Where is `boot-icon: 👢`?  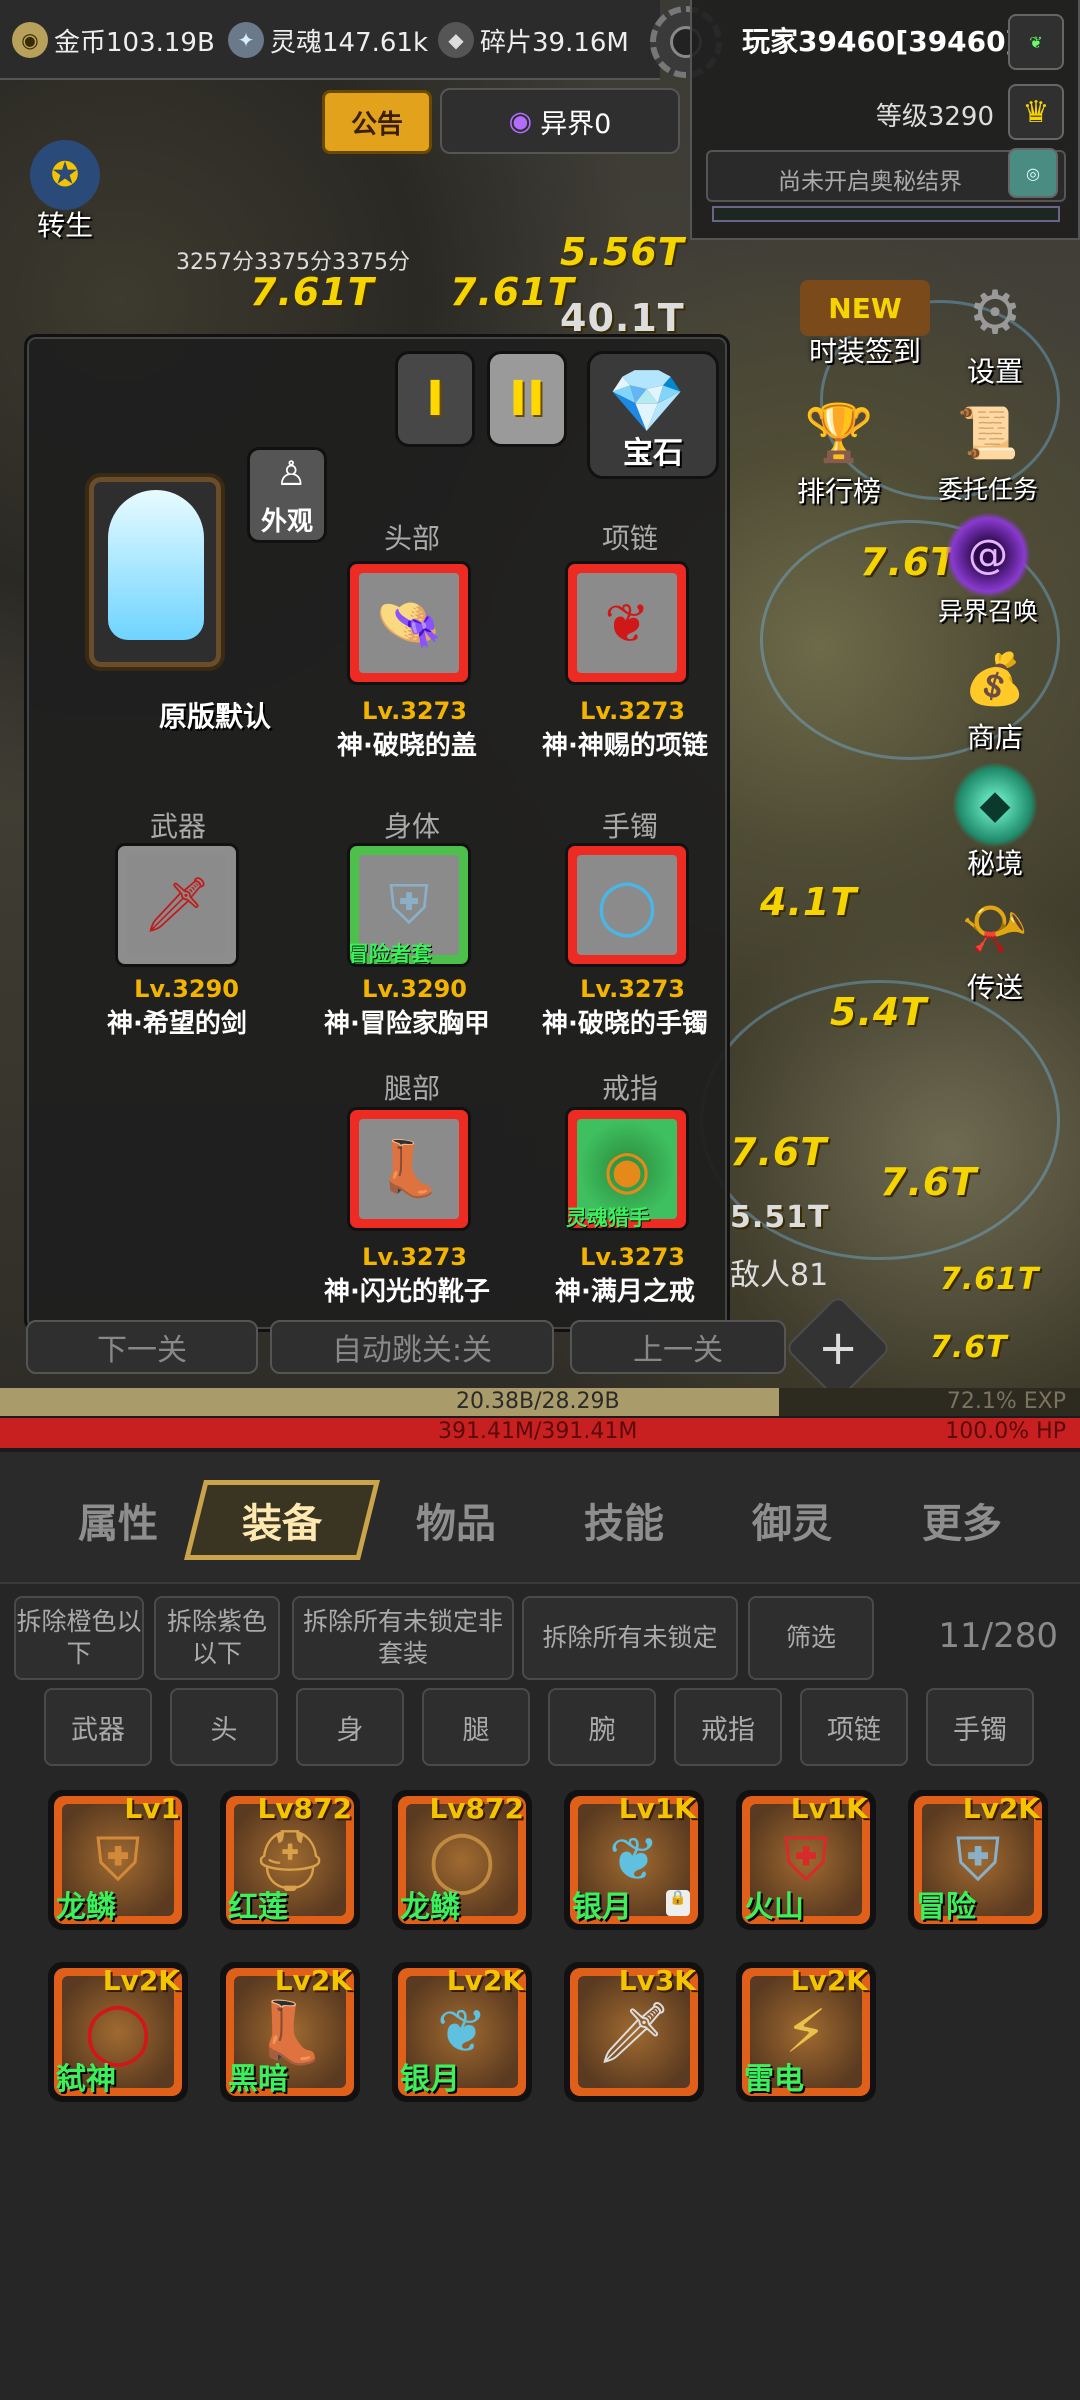 boot-icon: 👢 is located at coordinates (409, 1169).